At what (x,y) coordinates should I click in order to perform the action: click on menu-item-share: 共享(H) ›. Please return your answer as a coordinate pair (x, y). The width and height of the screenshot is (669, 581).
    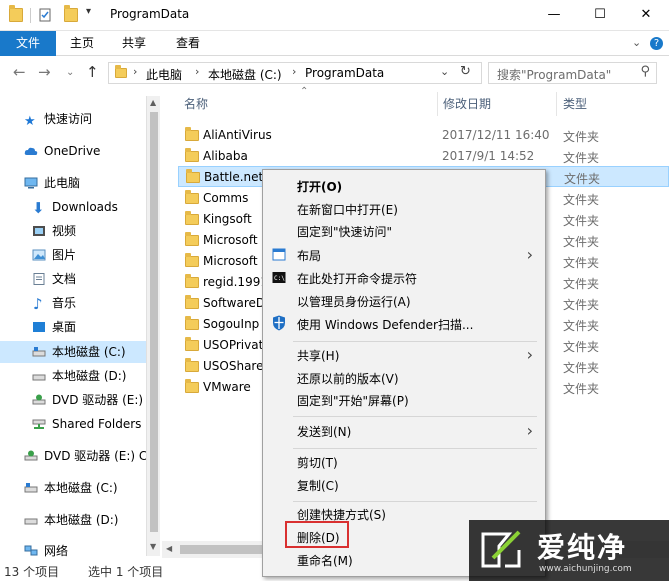
    Looking at the image, I should click on (404, 355).